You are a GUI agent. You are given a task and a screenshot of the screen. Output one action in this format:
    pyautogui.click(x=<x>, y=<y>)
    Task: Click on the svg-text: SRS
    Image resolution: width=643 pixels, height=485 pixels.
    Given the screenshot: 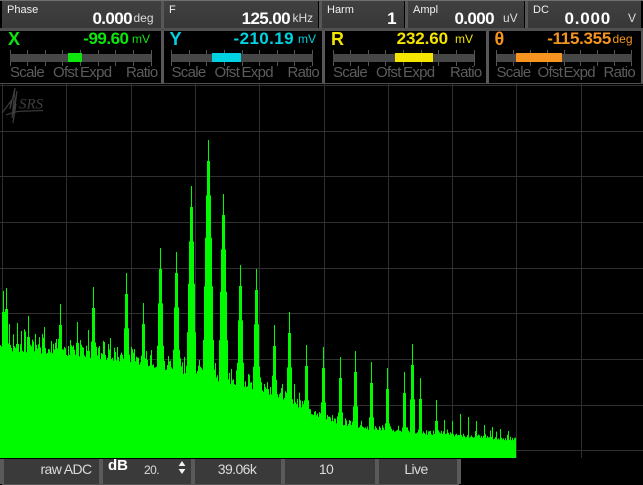 What is the action you would take?
    pyautogui.click(x=31, y=105)
    